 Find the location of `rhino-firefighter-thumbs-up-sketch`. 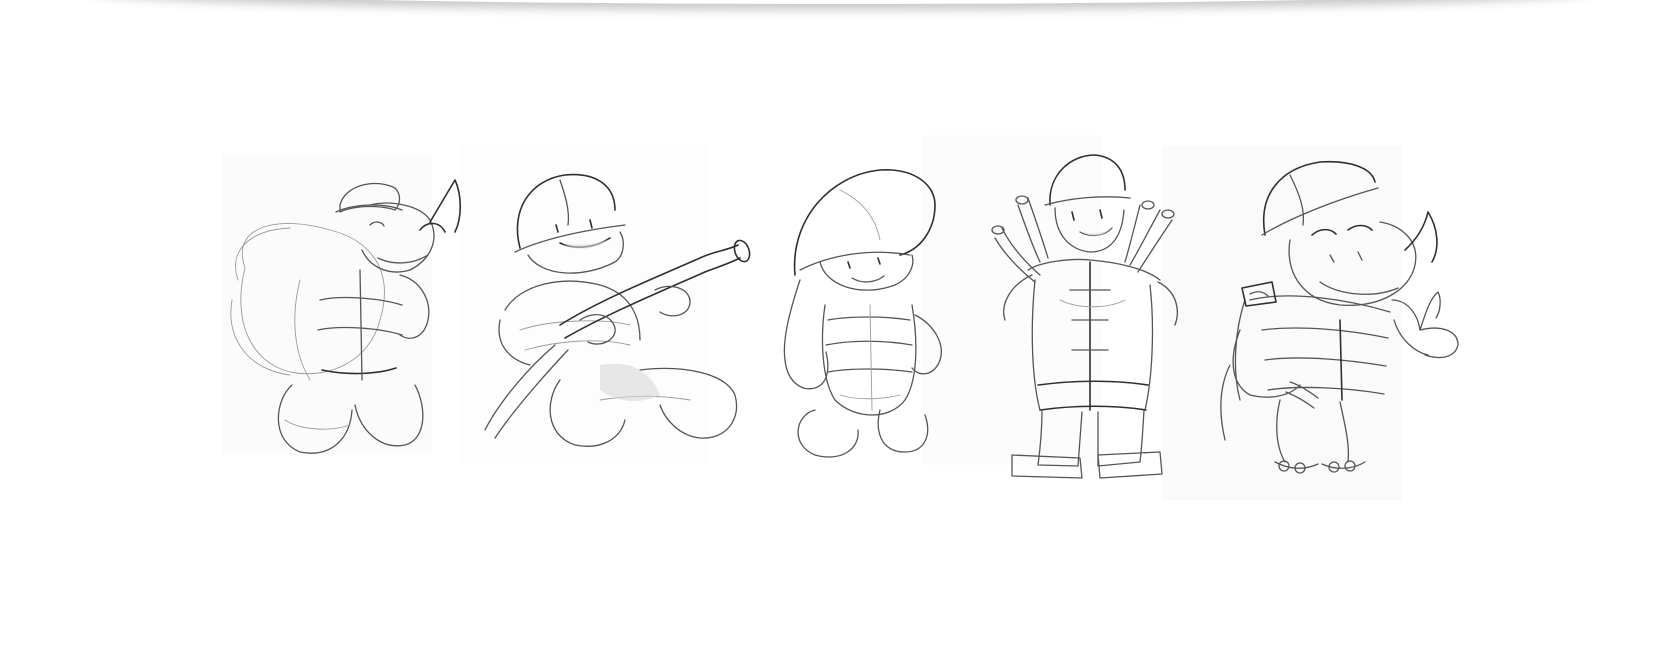

rhino-firefighter-thumbs-up-sketch is located at coordinates (1339, 317).